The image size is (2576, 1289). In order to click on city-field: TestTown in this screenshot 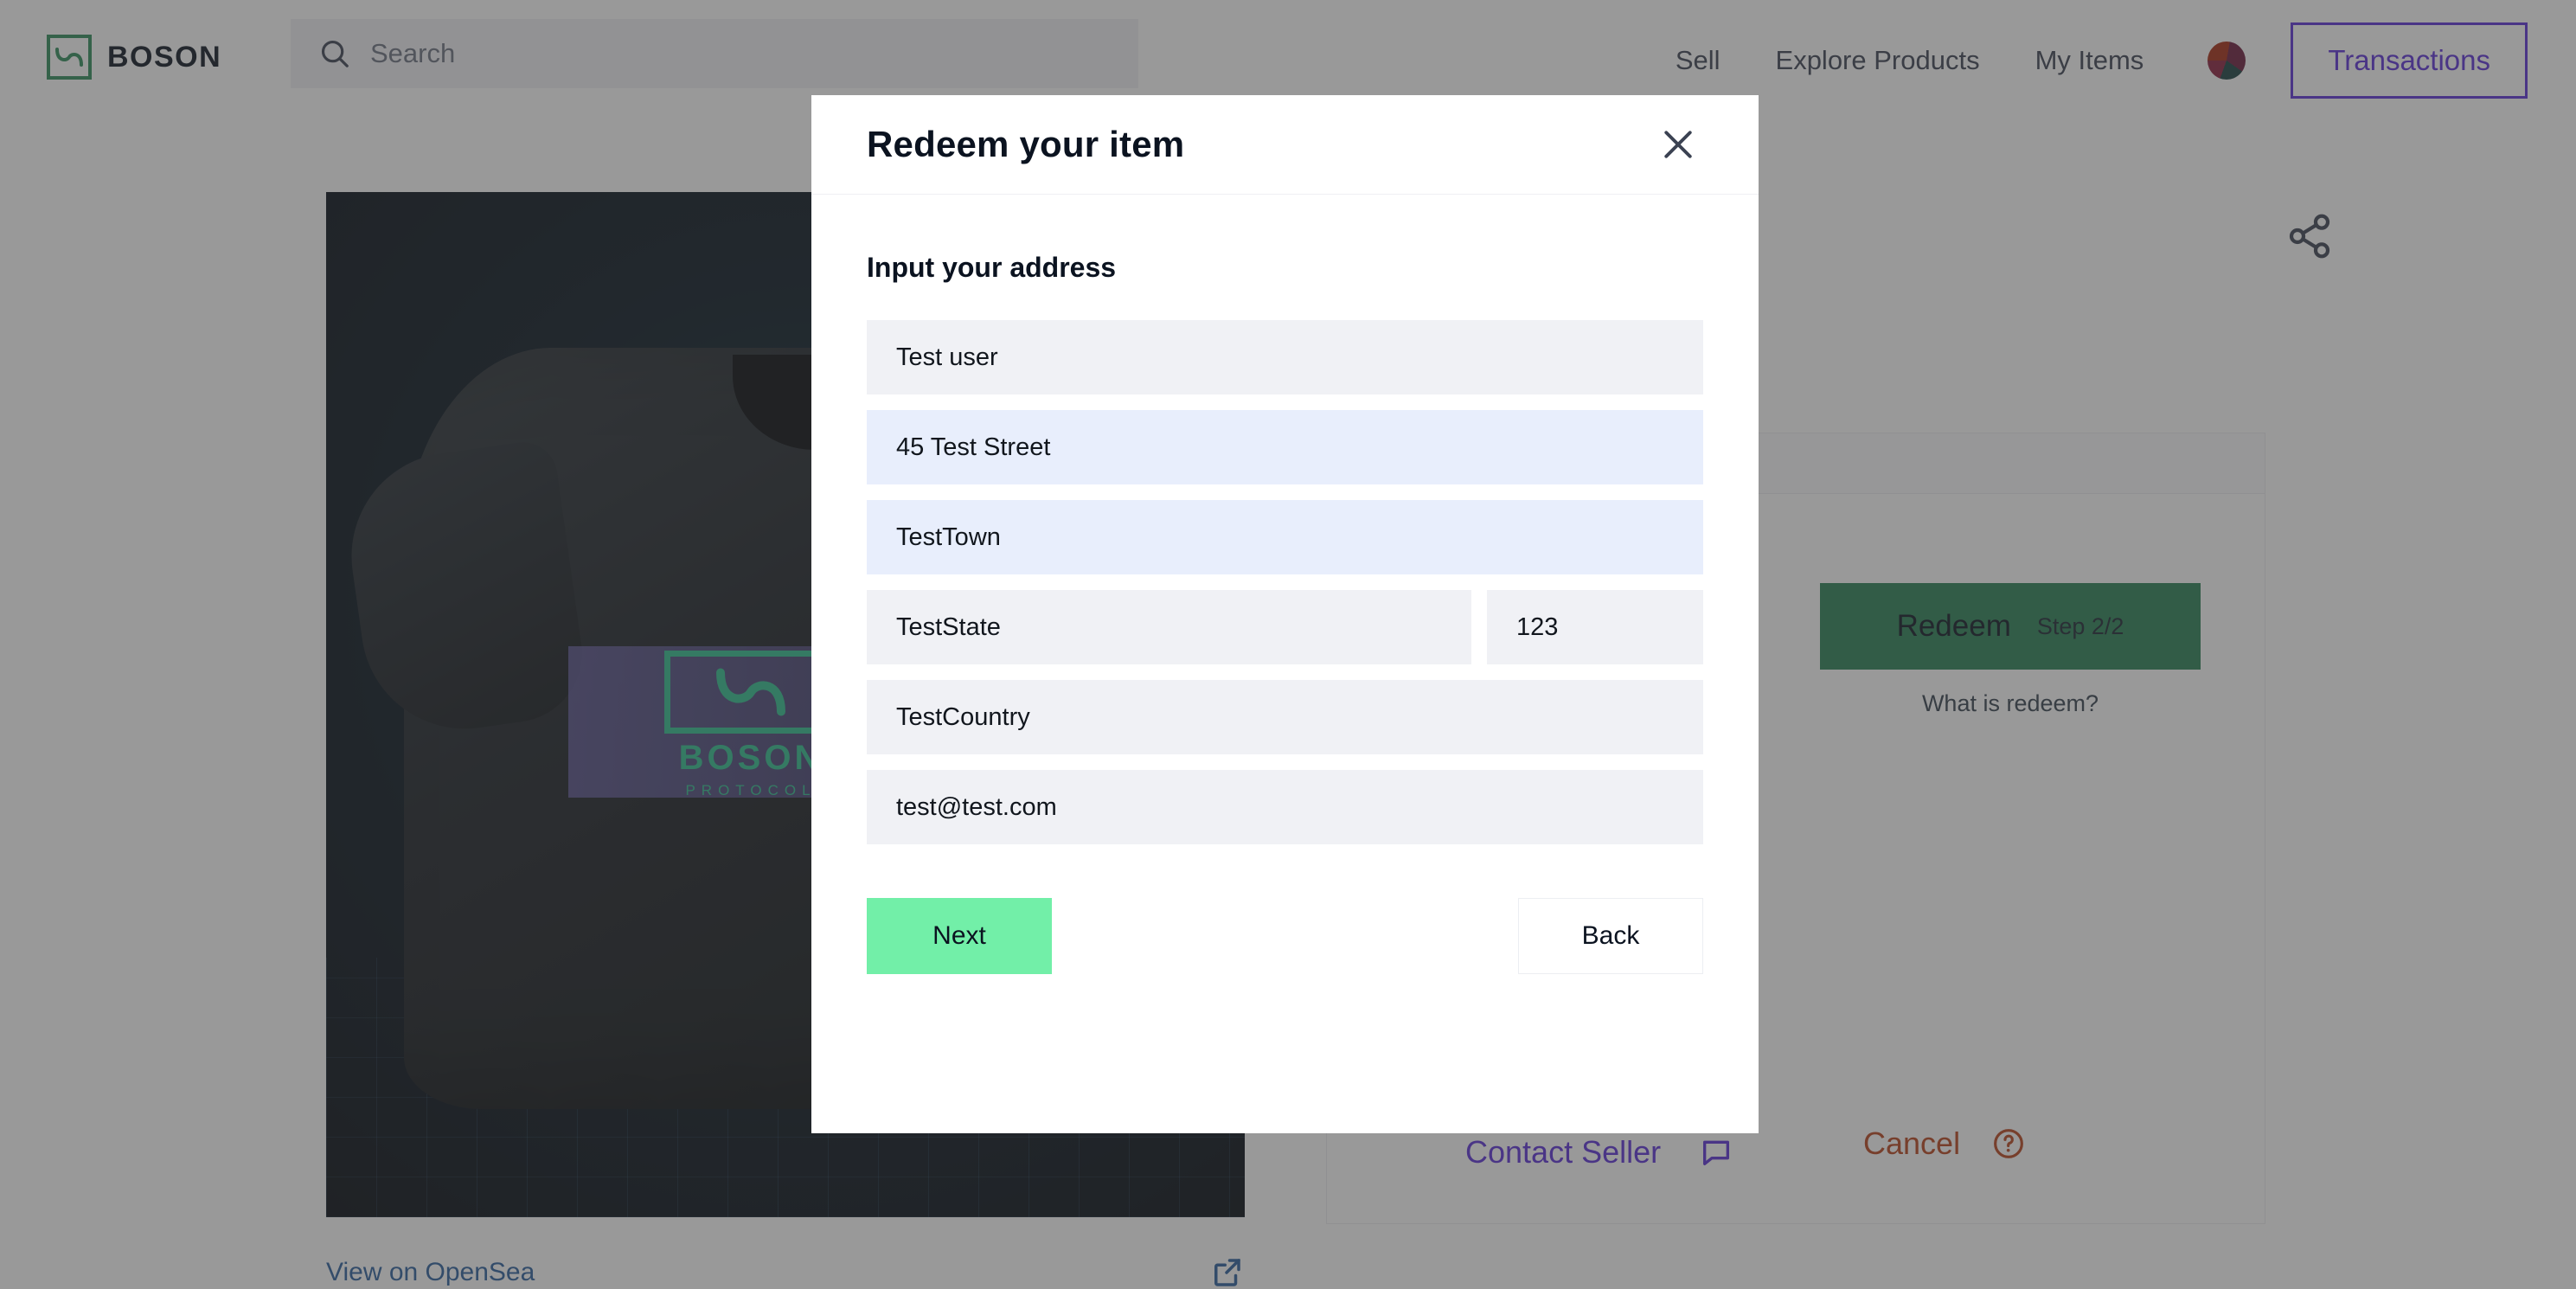, I will do `click(1285, 537)`.